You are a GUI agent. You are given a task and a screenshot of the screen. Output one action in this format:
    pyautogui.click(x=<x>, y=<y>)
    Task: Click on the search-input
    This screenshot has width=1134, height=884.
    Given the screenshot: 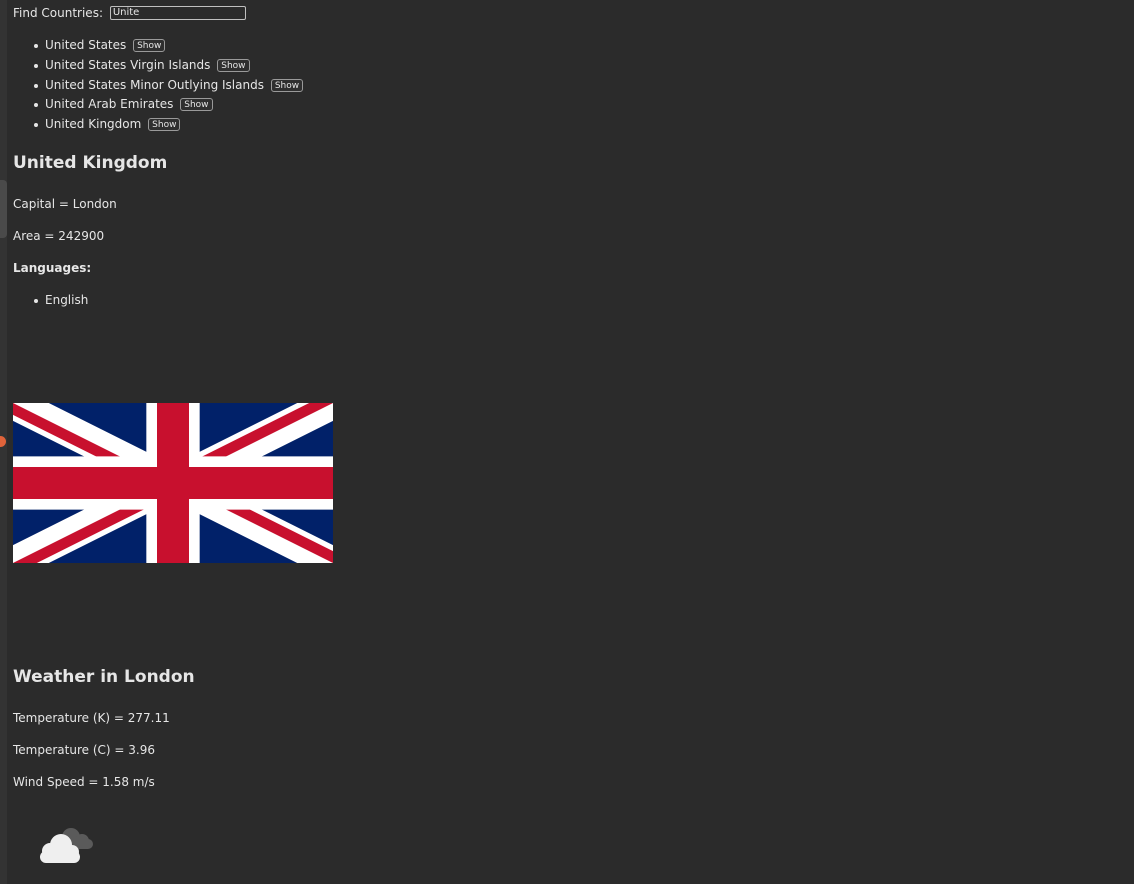 What is the action you would take?
    pyautogui.click(x=177, y=13)
    